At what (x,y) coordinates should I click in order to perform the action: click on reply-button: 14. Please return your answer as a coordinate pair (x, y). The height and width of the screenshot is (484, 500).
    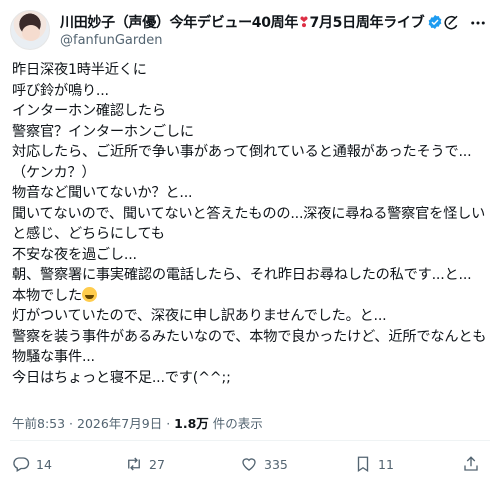
    Looking at the image, I should click on (32, 464).